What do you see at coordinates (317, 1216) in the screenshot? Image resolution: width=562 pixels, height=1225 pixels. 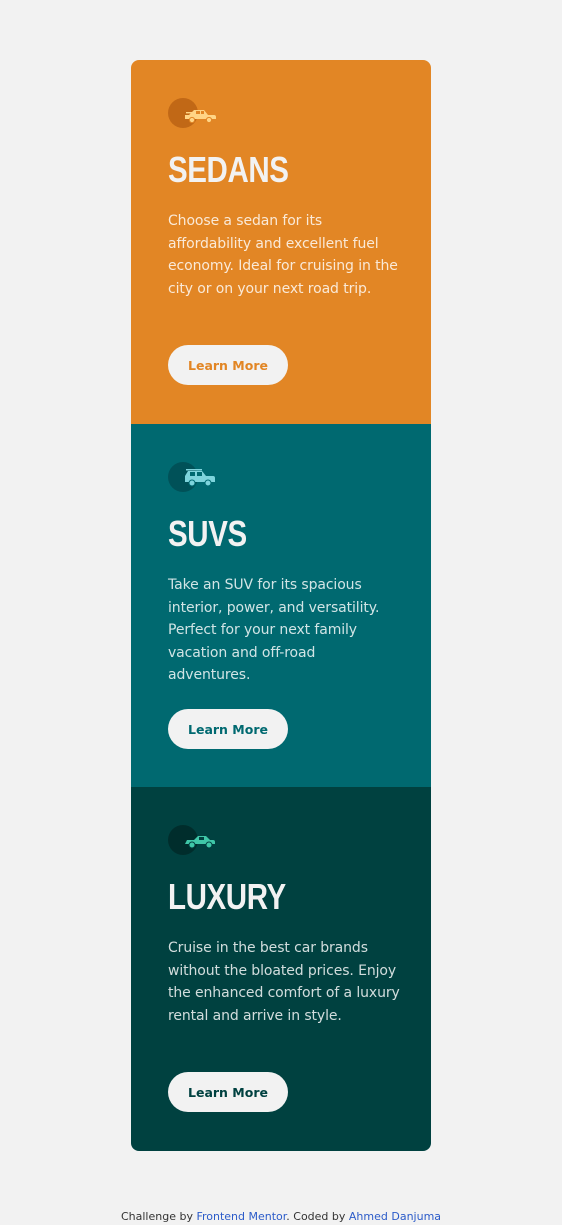 I see `attribution-middle: . Coded by` at bounding box center [317, 1216].